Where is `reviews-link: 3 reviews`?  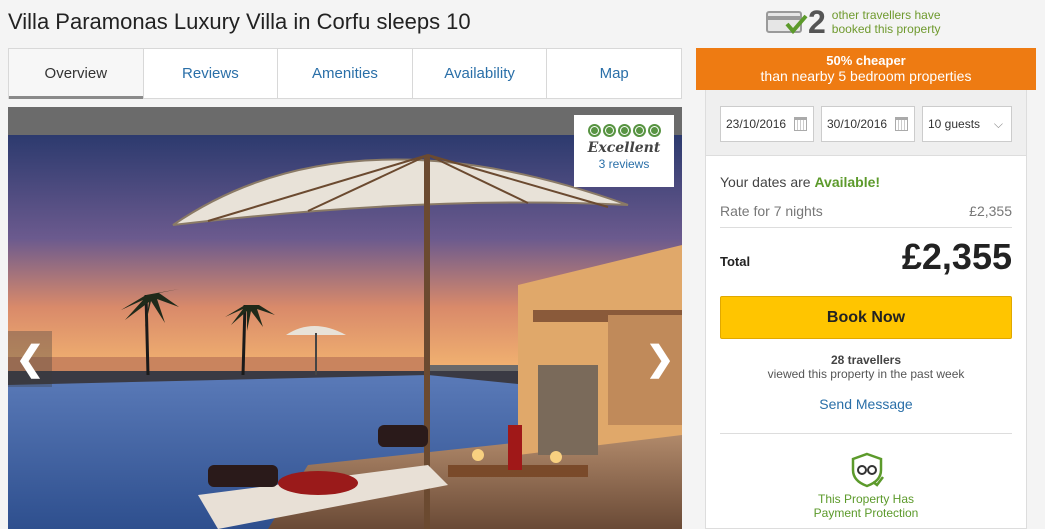
reviews-link: 3 reviews is located at coordinates (624, 164).